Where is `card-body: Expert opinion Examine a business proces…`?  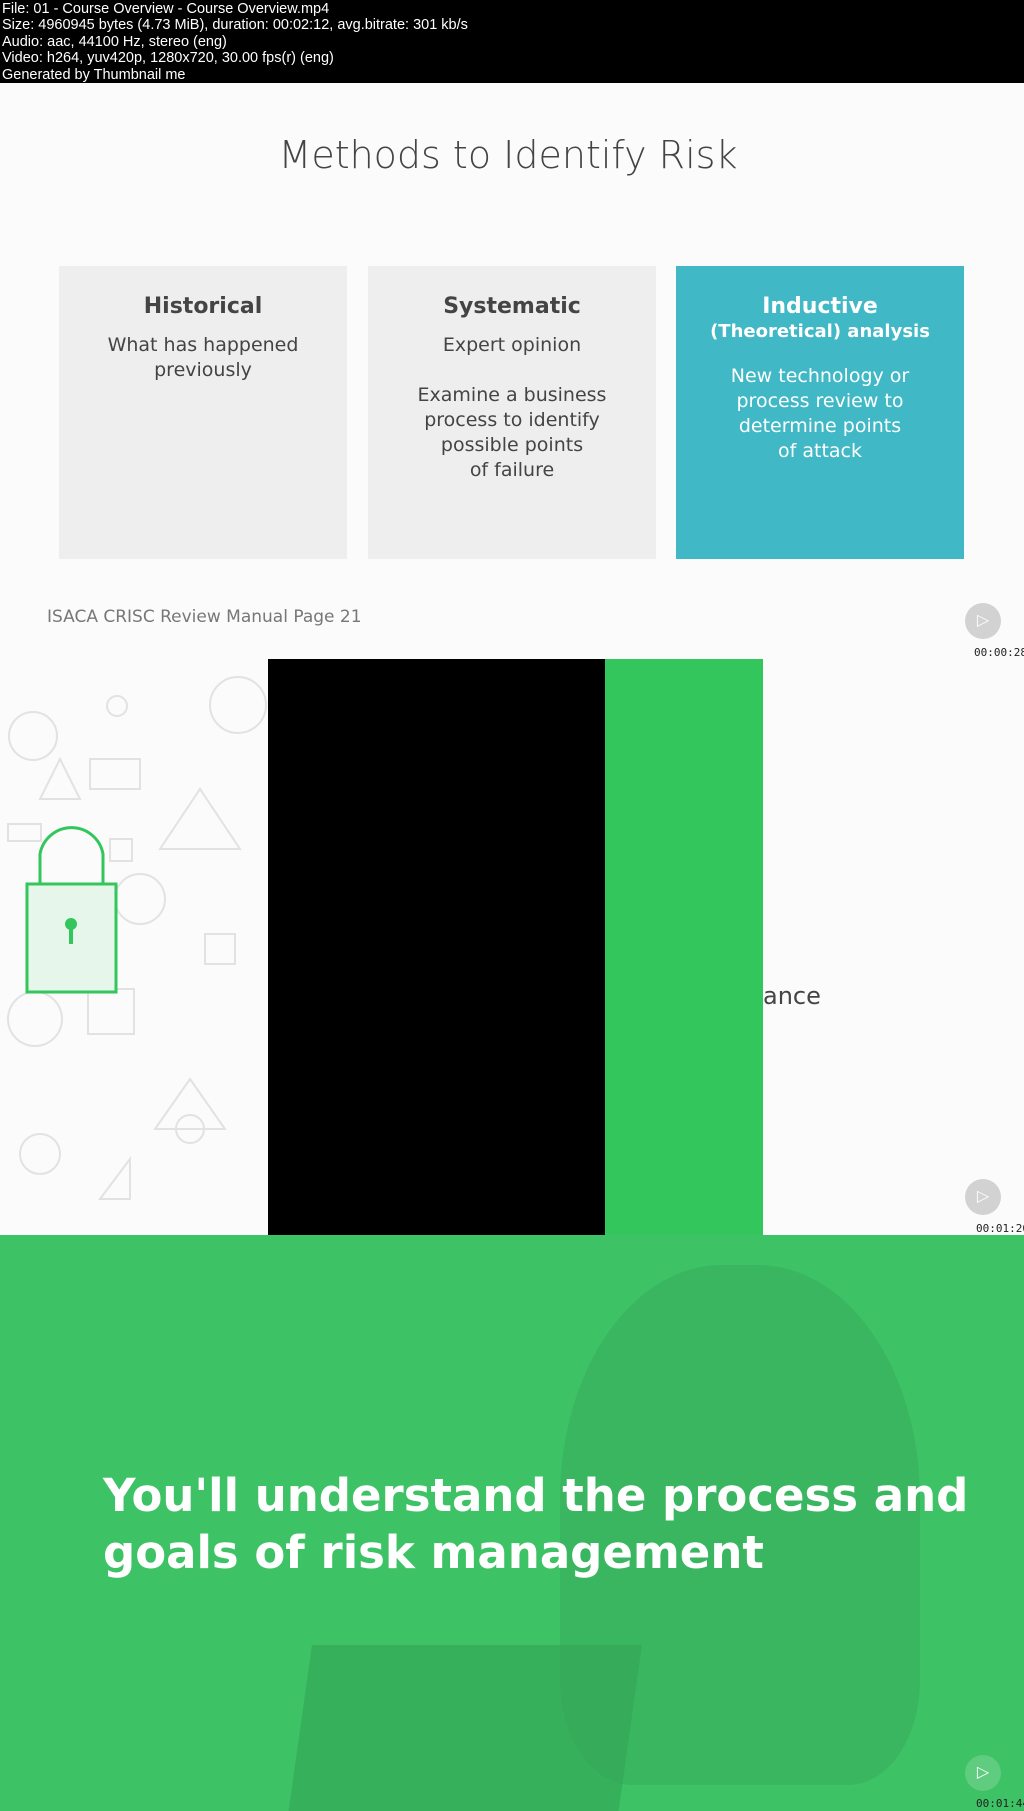 card-body: Expert opinion Examine a business proces… is located at coordinates (512, 407).